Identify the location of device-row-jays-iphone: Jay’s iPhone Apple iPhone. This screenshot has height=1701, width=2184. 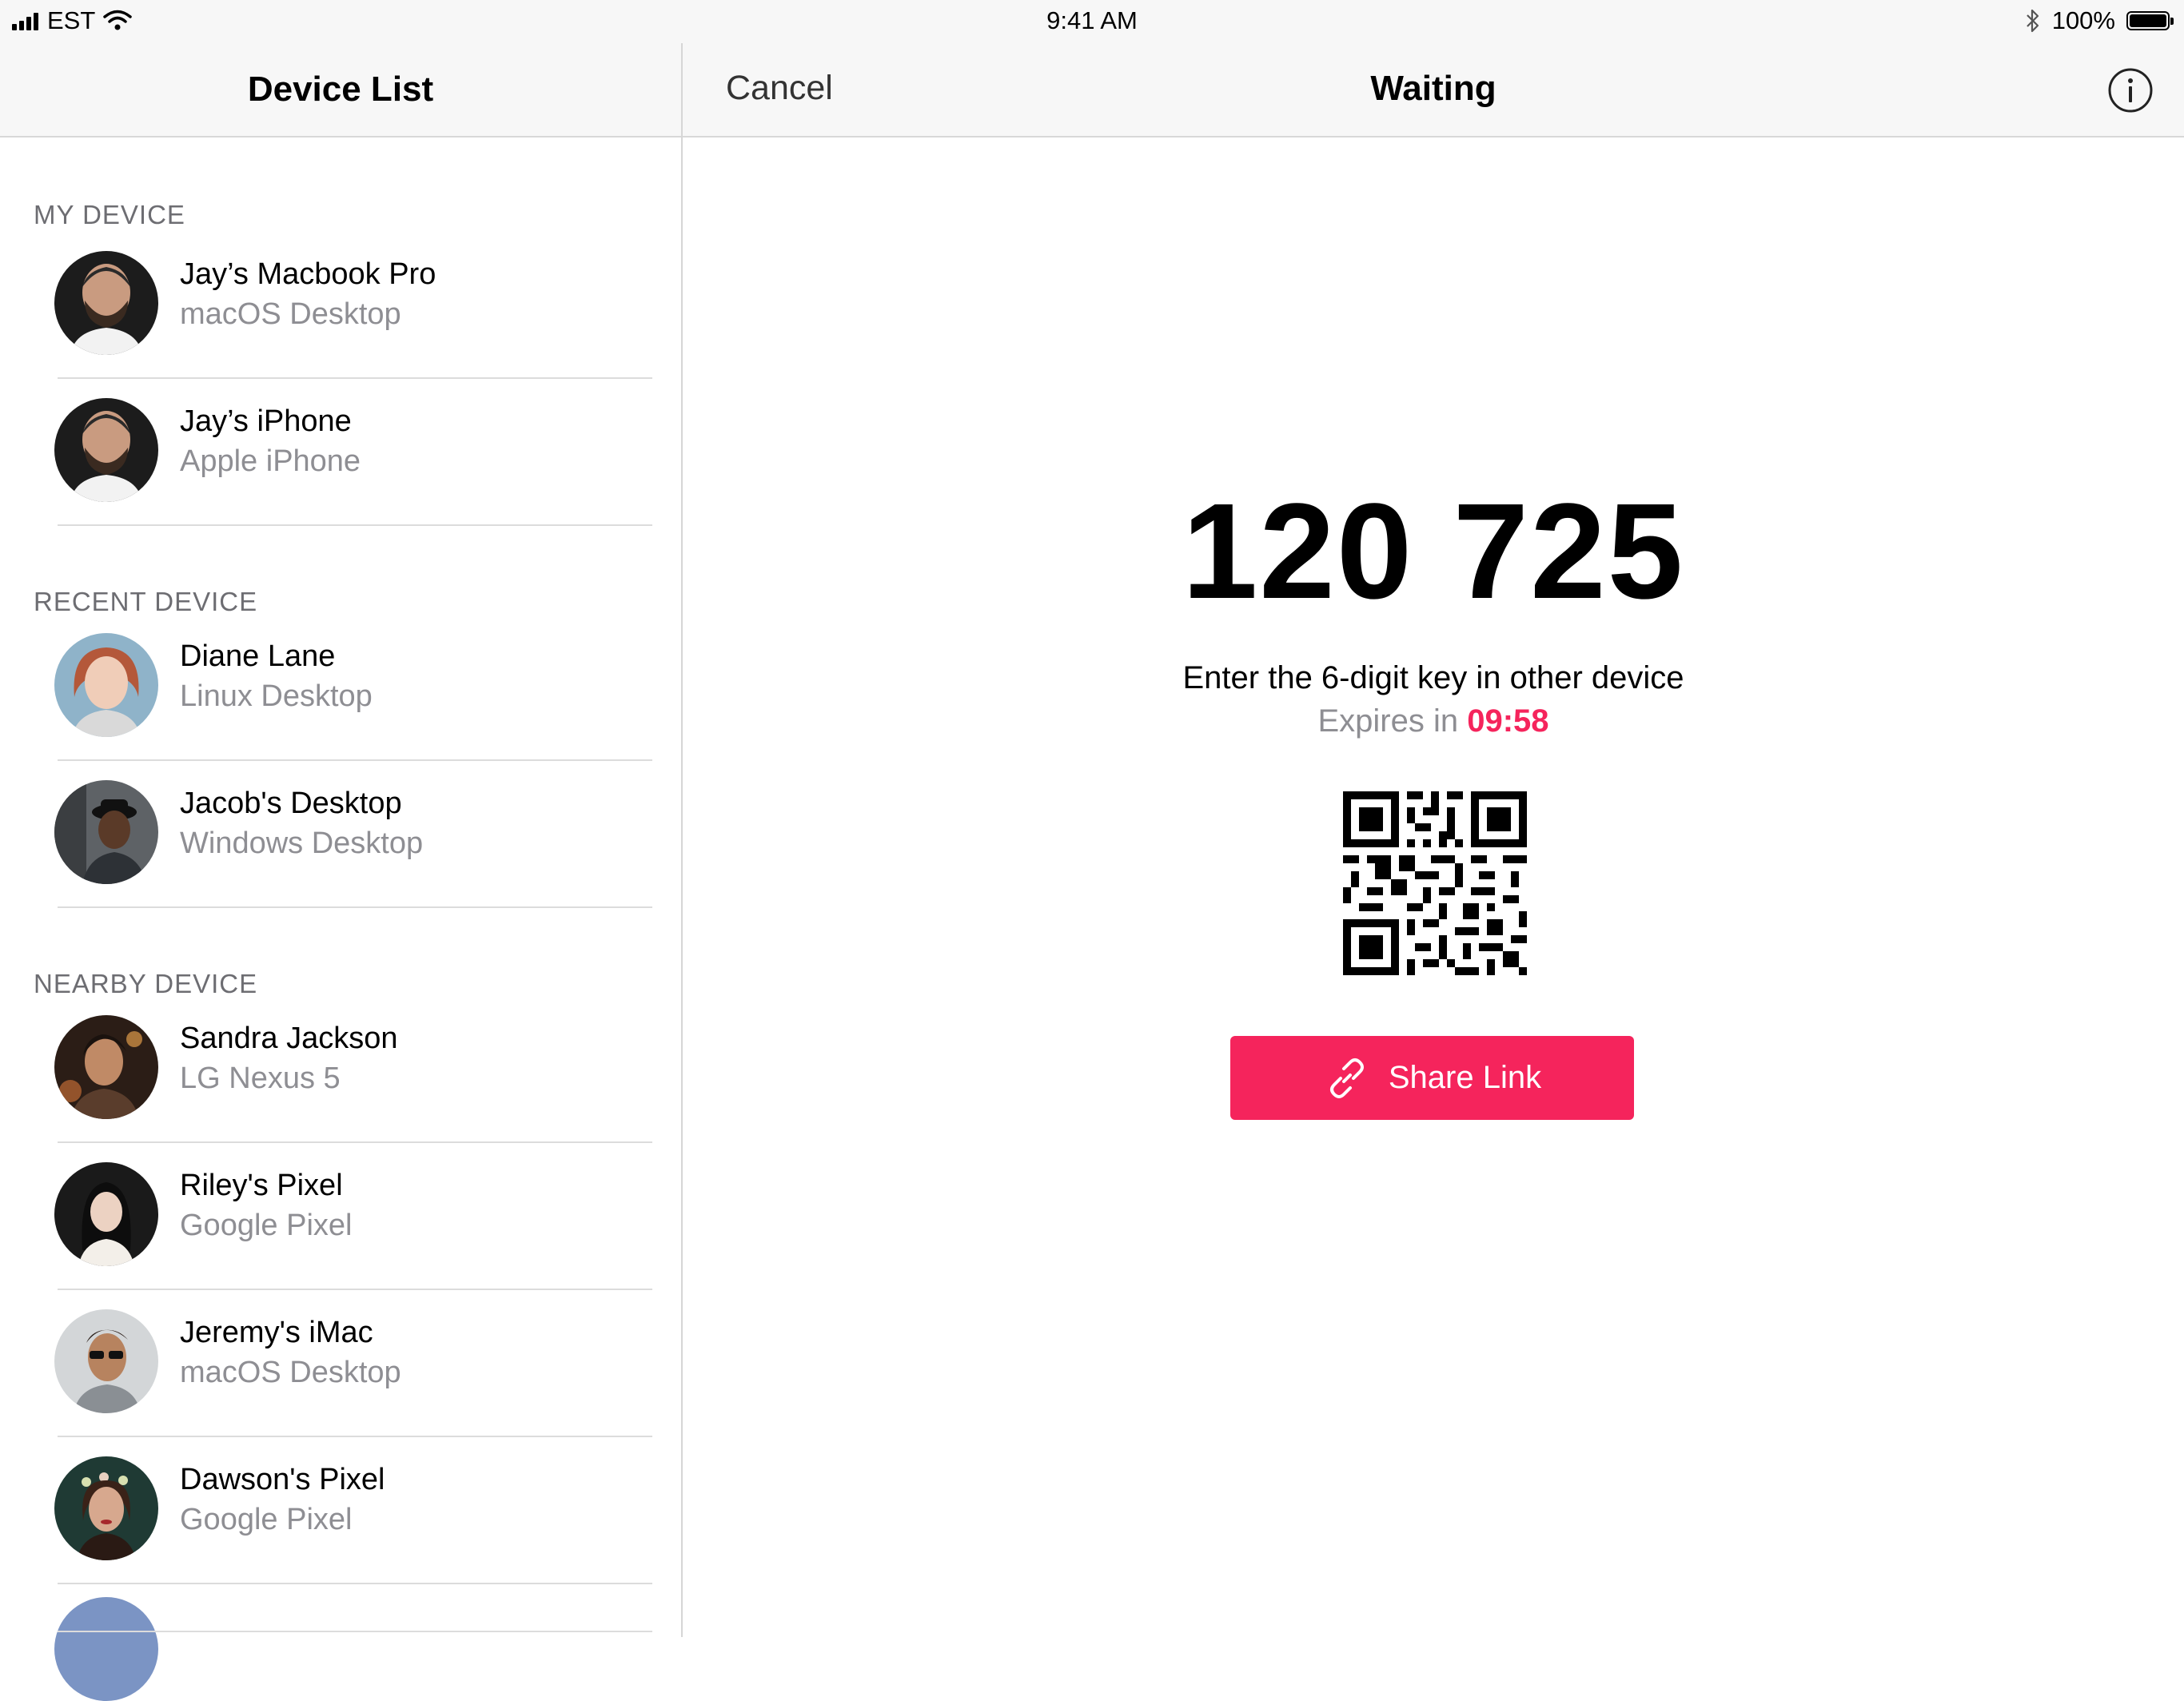
(340, 452).